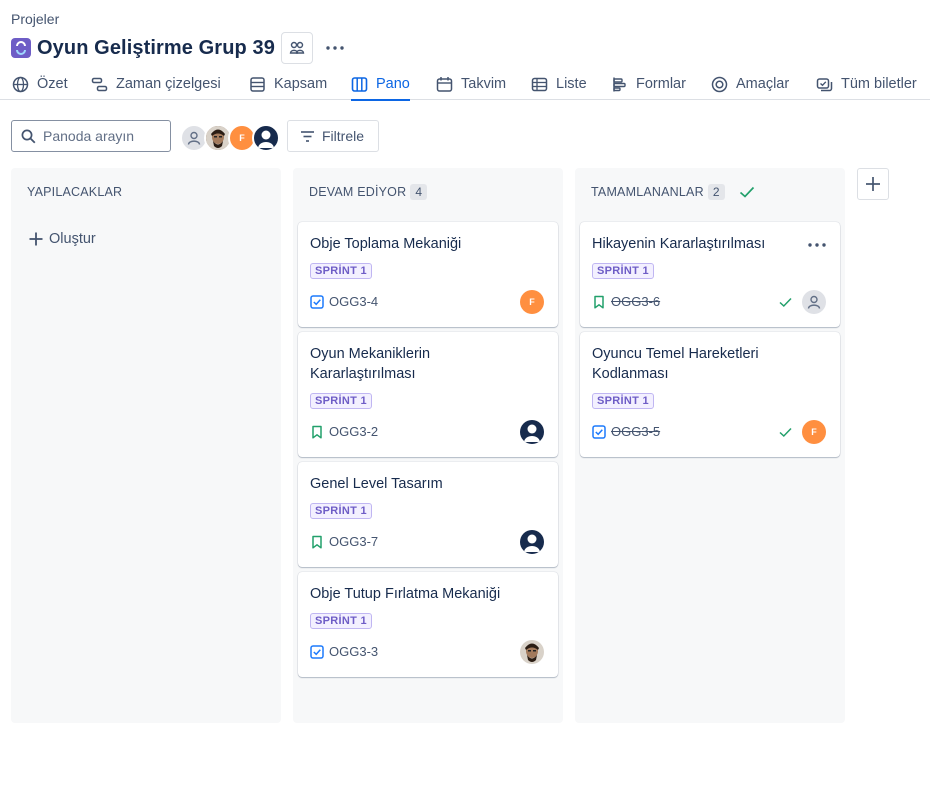 This screenshot has width=930, height=801. What do you see at coordinates (679, 244) in the screenshot?
I see `card-title: Hikayenin Kararlaştırılması` at bounding box center [679, 244].